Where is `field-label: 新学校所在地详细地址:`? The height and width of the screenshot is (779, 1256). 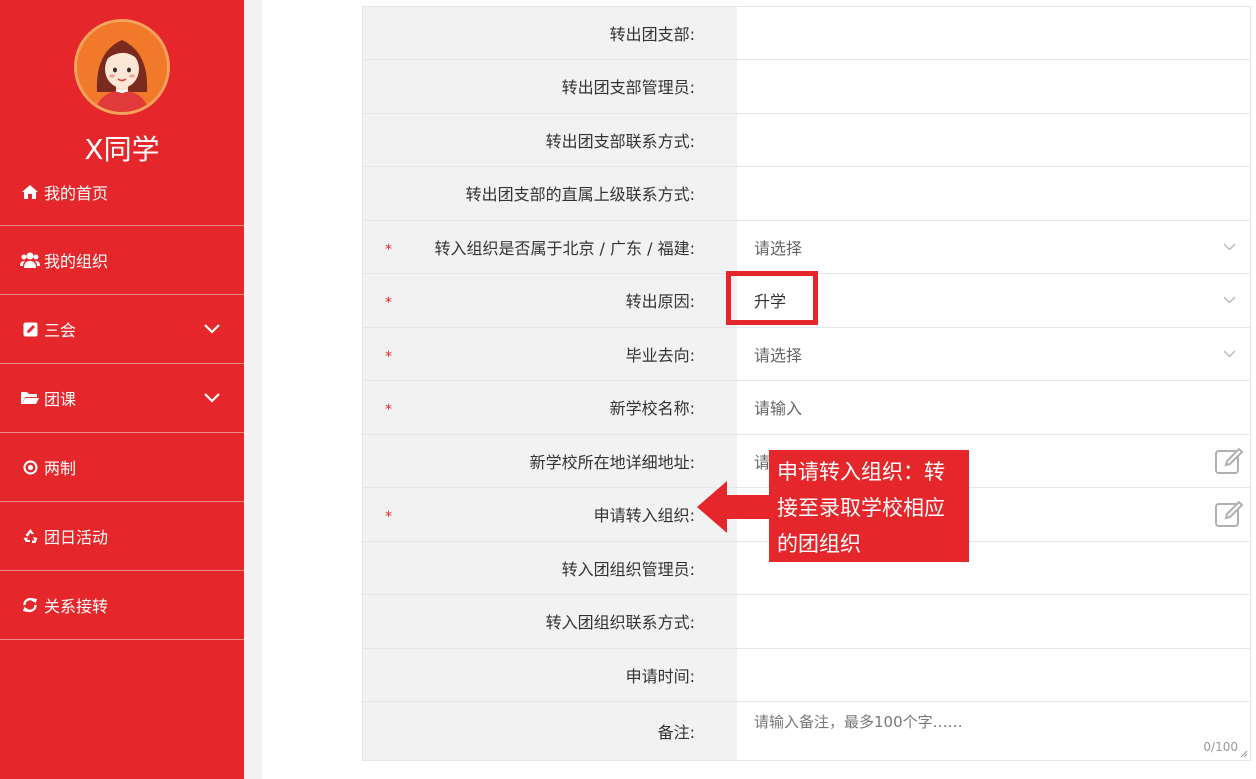 field-label: 新学校所在地详细地址: is located at coordinates (550, 460).